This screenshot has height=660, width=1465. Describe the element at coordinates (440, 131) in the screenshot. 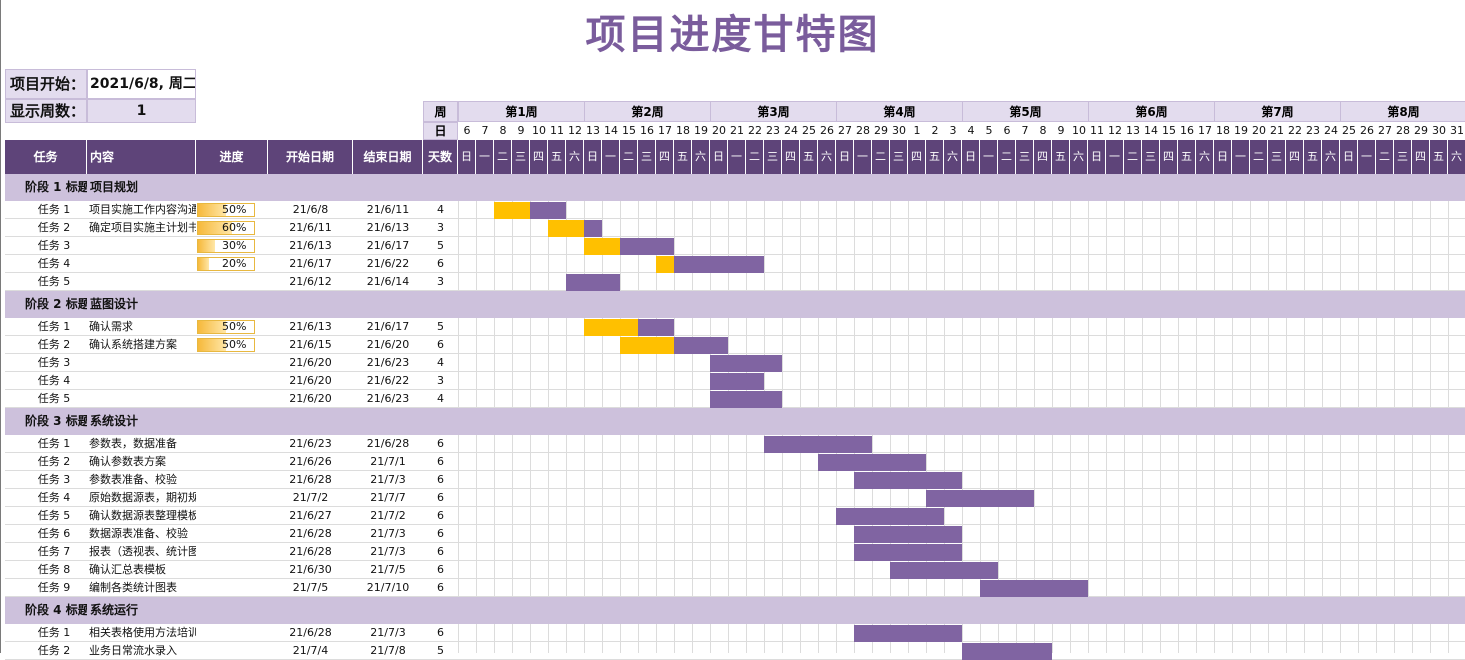

I see `day-row-label: 日` at that location.